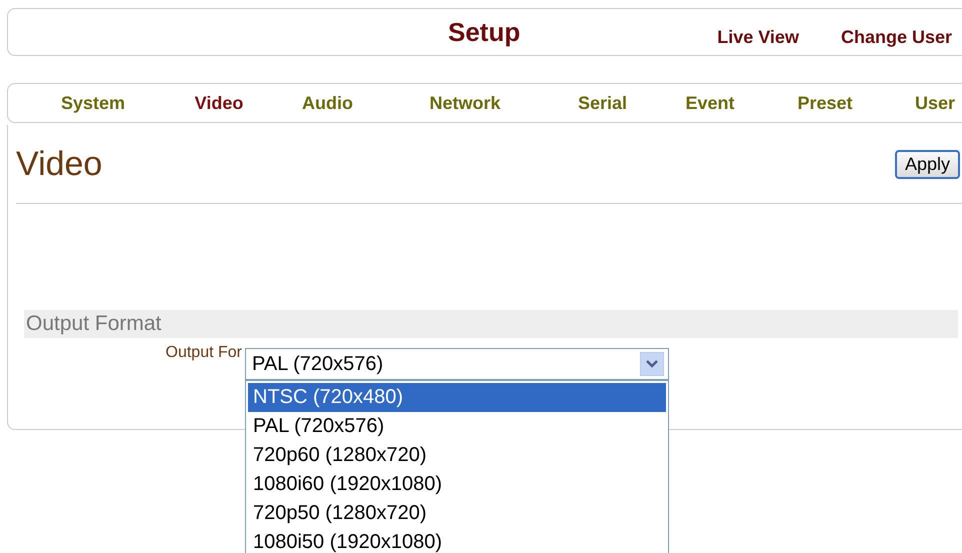 This screenshot has height=553, width=962. I want to click on dropdown-option: 1080i60 (1920x1080), so click(457, 484).